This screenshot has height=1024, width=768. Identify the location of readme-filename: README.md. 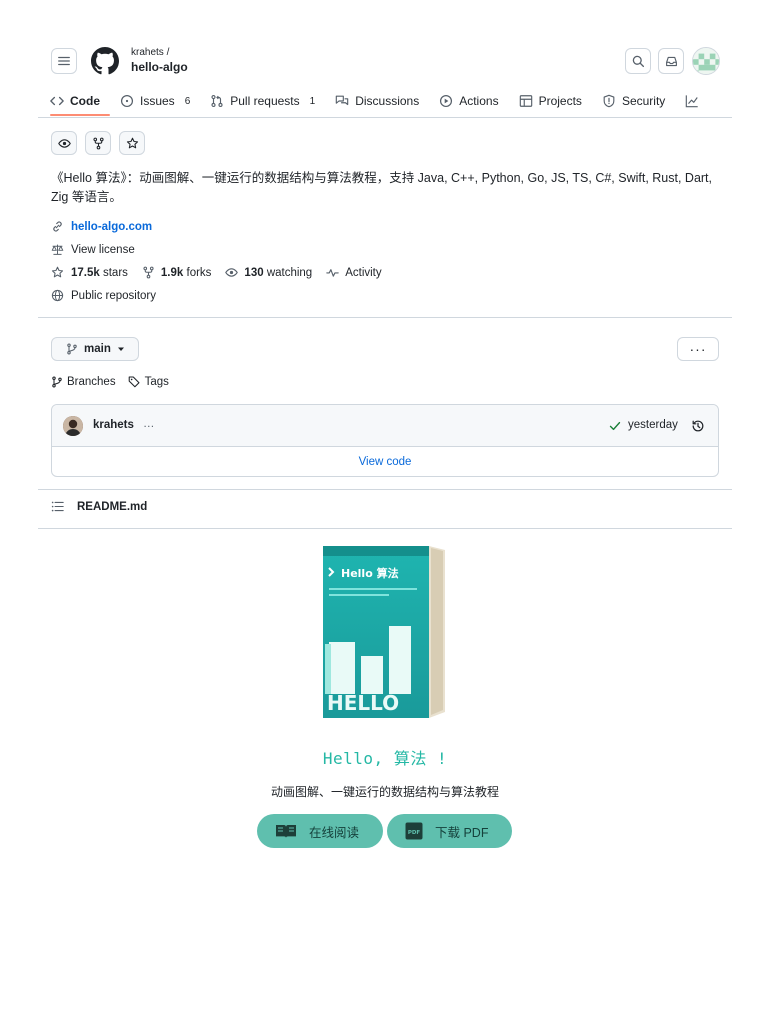
(112, 507).